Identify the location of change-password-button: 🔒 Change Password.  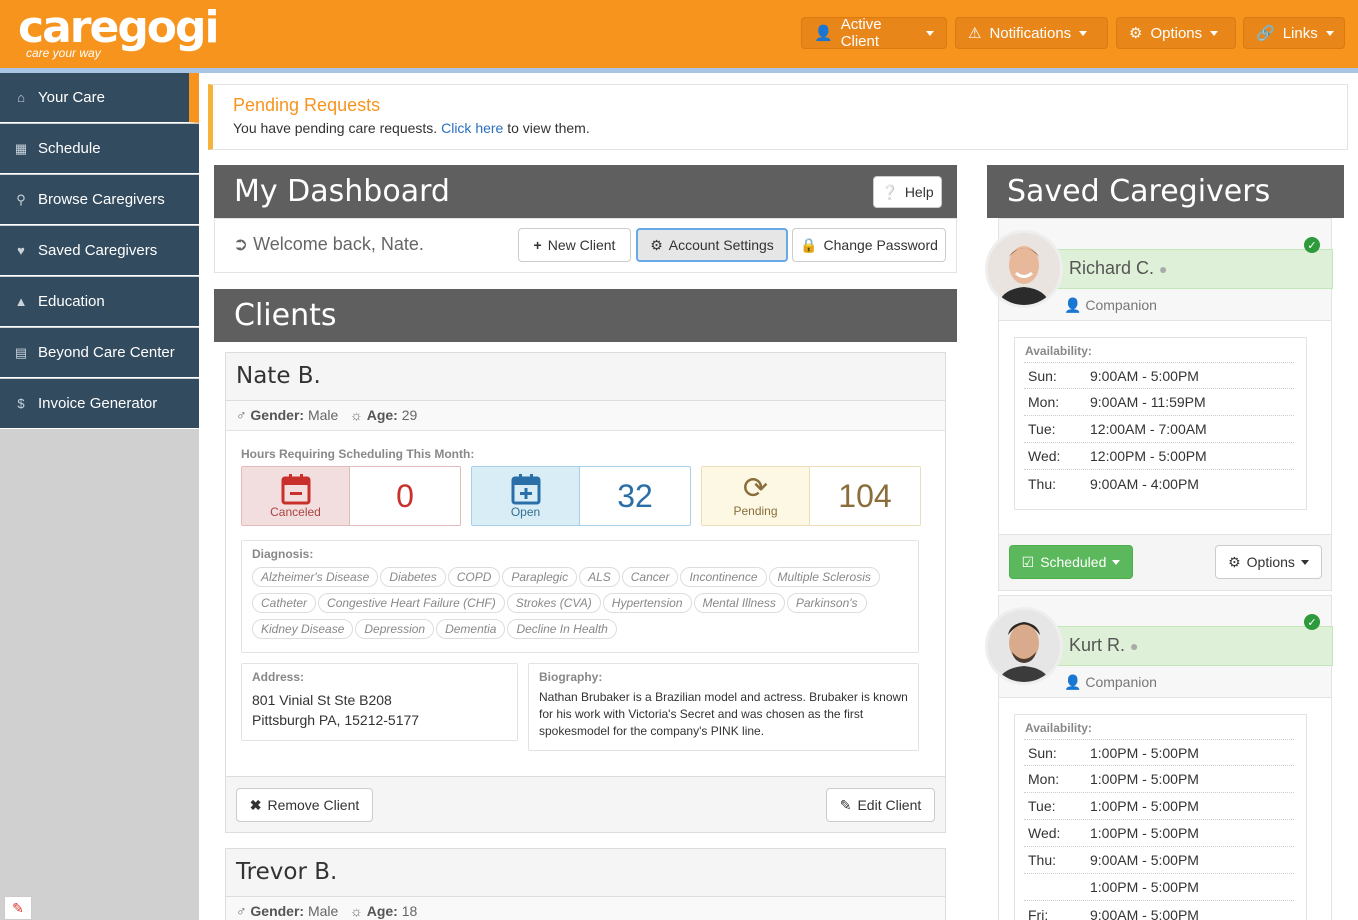
(869, 245).